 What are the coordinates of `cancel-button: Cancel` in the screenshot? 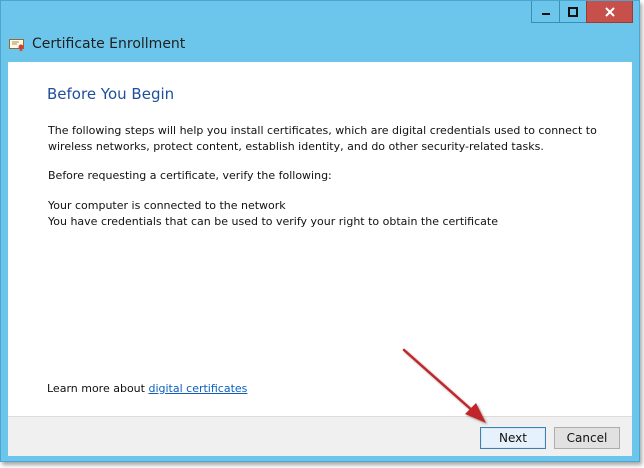 It's located at (587, 438).